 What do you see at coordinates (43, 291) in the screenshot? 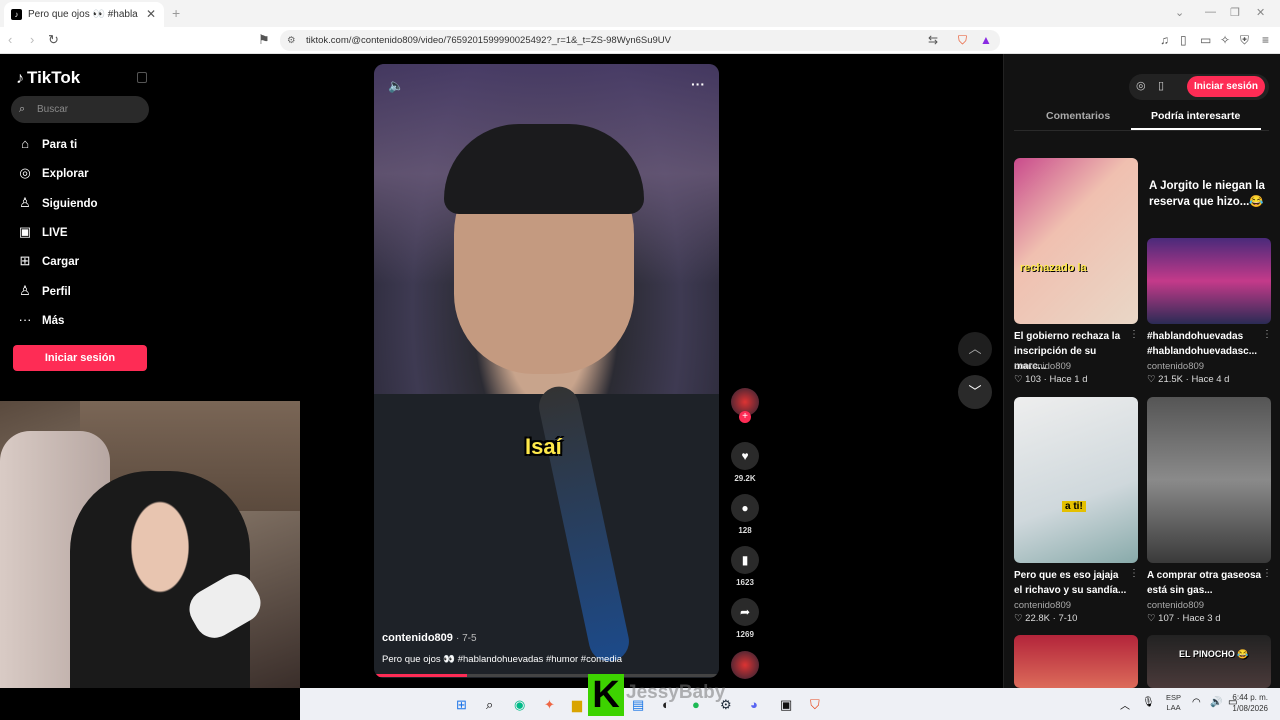
I see `sidebar-item-perfil: ♙ Perfil` at bounding box center [43, 291].